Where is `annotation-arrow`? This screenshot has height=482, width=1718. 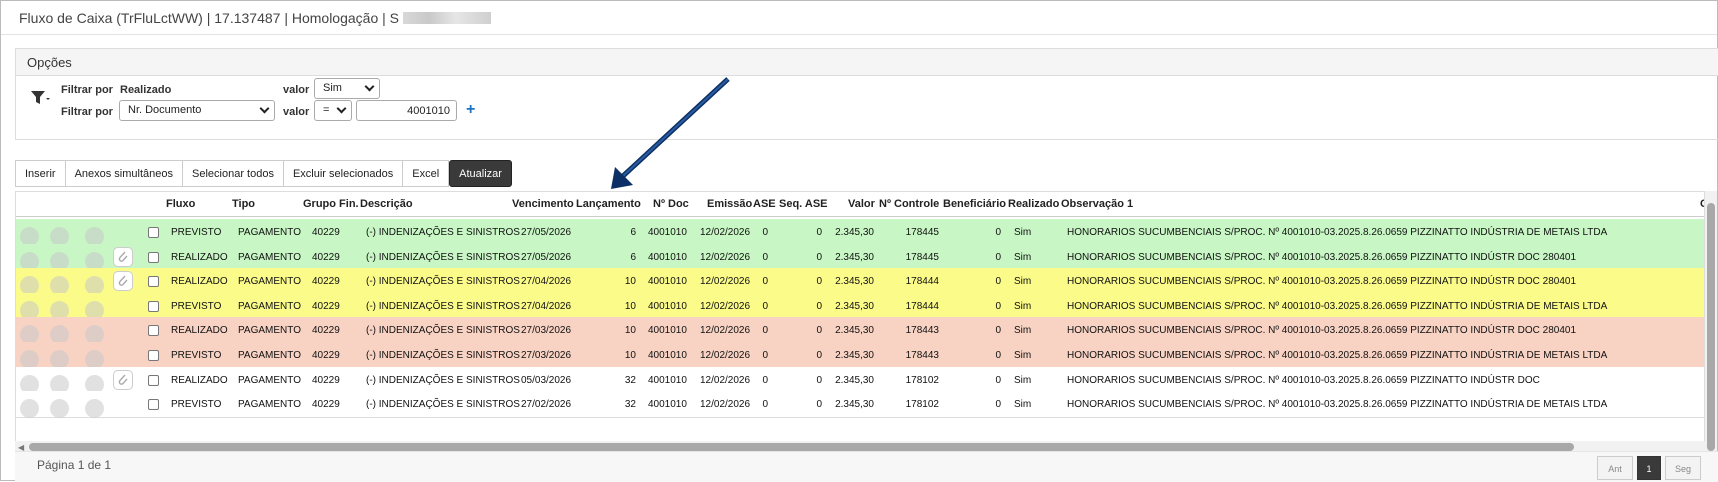
annotation-arrow is located at coordinates (670, 133).